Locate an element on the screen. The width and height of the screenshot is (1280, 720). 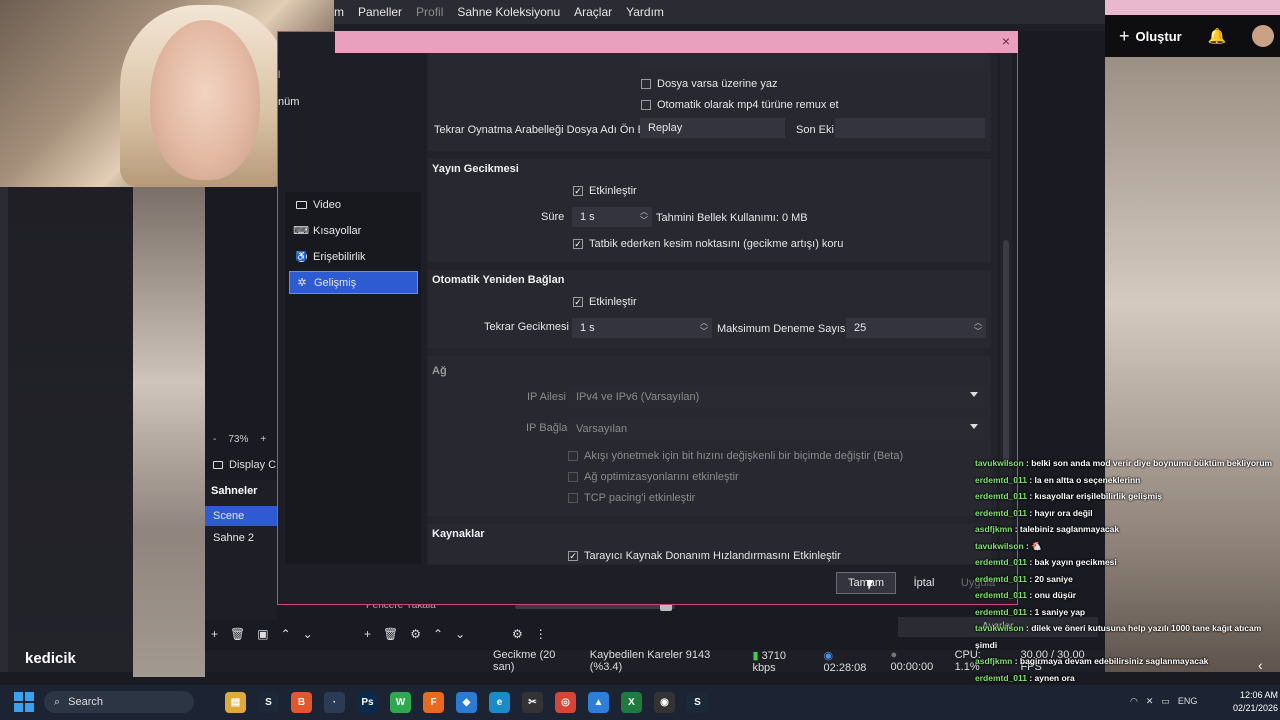
avatar is located at coordinates (1263, 36).